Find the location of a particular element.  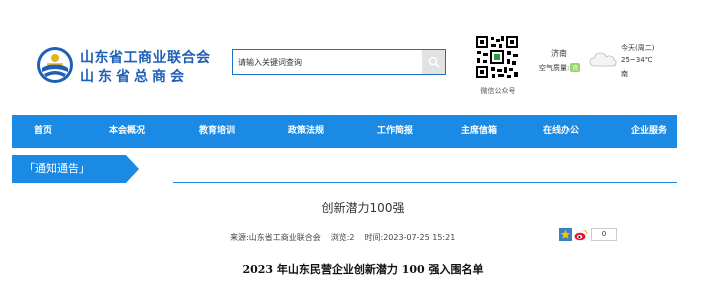

search-button is located at coordinates (433, 62).